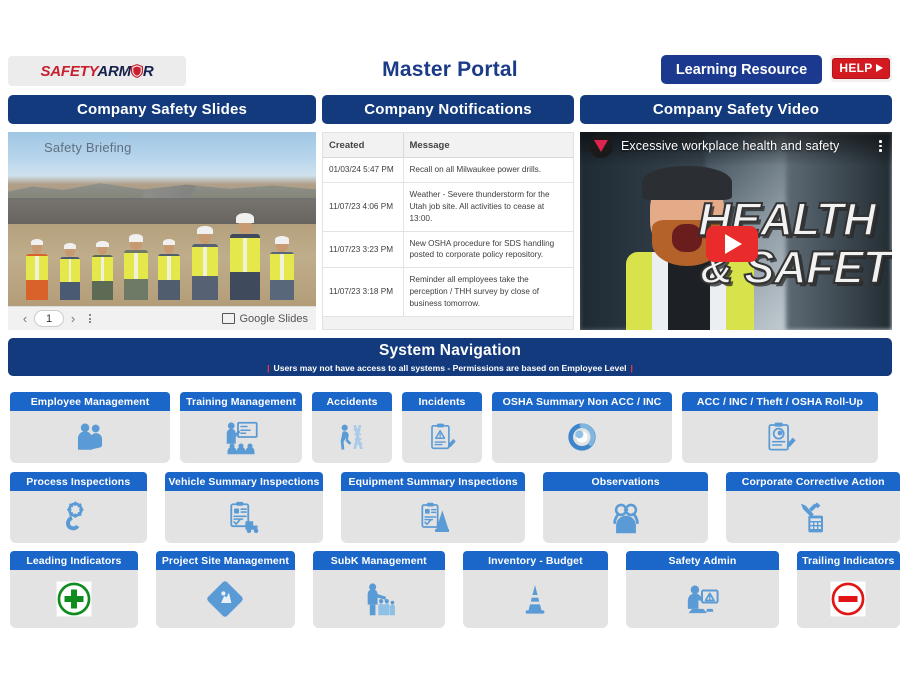 Image resolution: width=900 pixels, height=675 pixels. Describe the element at coordinates (732, 244) in the screenshot. I see `youtube-play-icon` at that location.